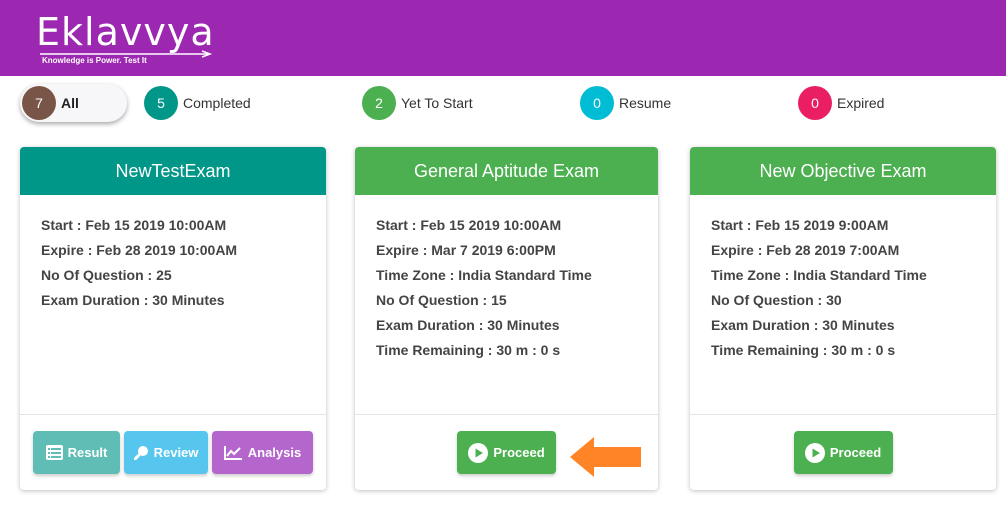 This screenshot has height=511, width=1006. Describe the element at coordinates (843, 171) in the screenshot. I see `exam-card-title: New Objective Exam` at that location.